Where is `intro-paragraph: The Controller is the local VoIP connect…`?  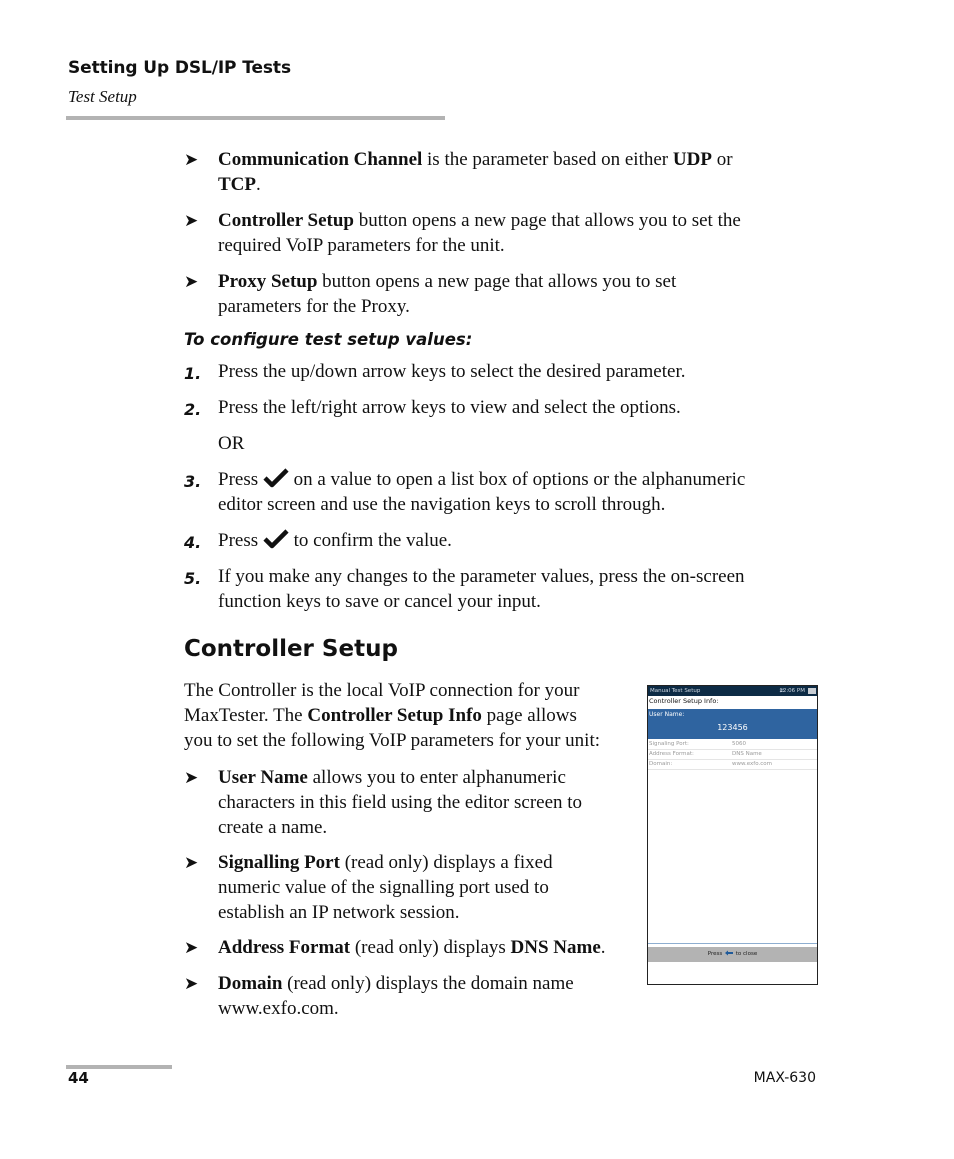
intro-paragraph: The Controller is the local VoIP connect… is located at coordinates (414, 715).